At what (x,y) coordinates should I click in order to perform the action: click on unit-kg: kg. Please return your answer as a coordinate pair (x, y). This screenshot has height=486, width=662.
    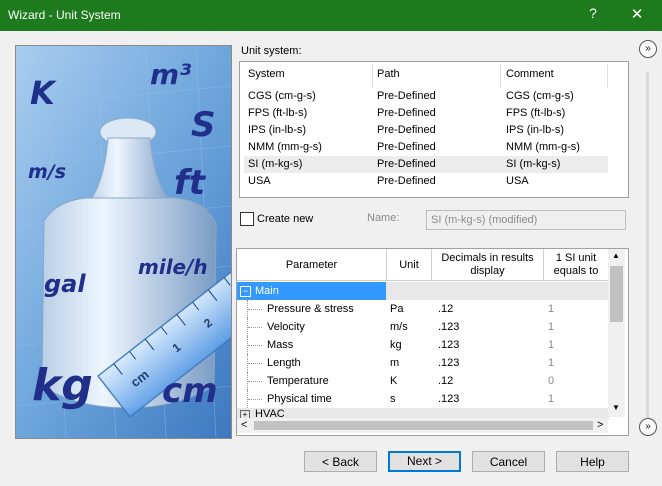
    Looking at the image, I should click on (62, 385).